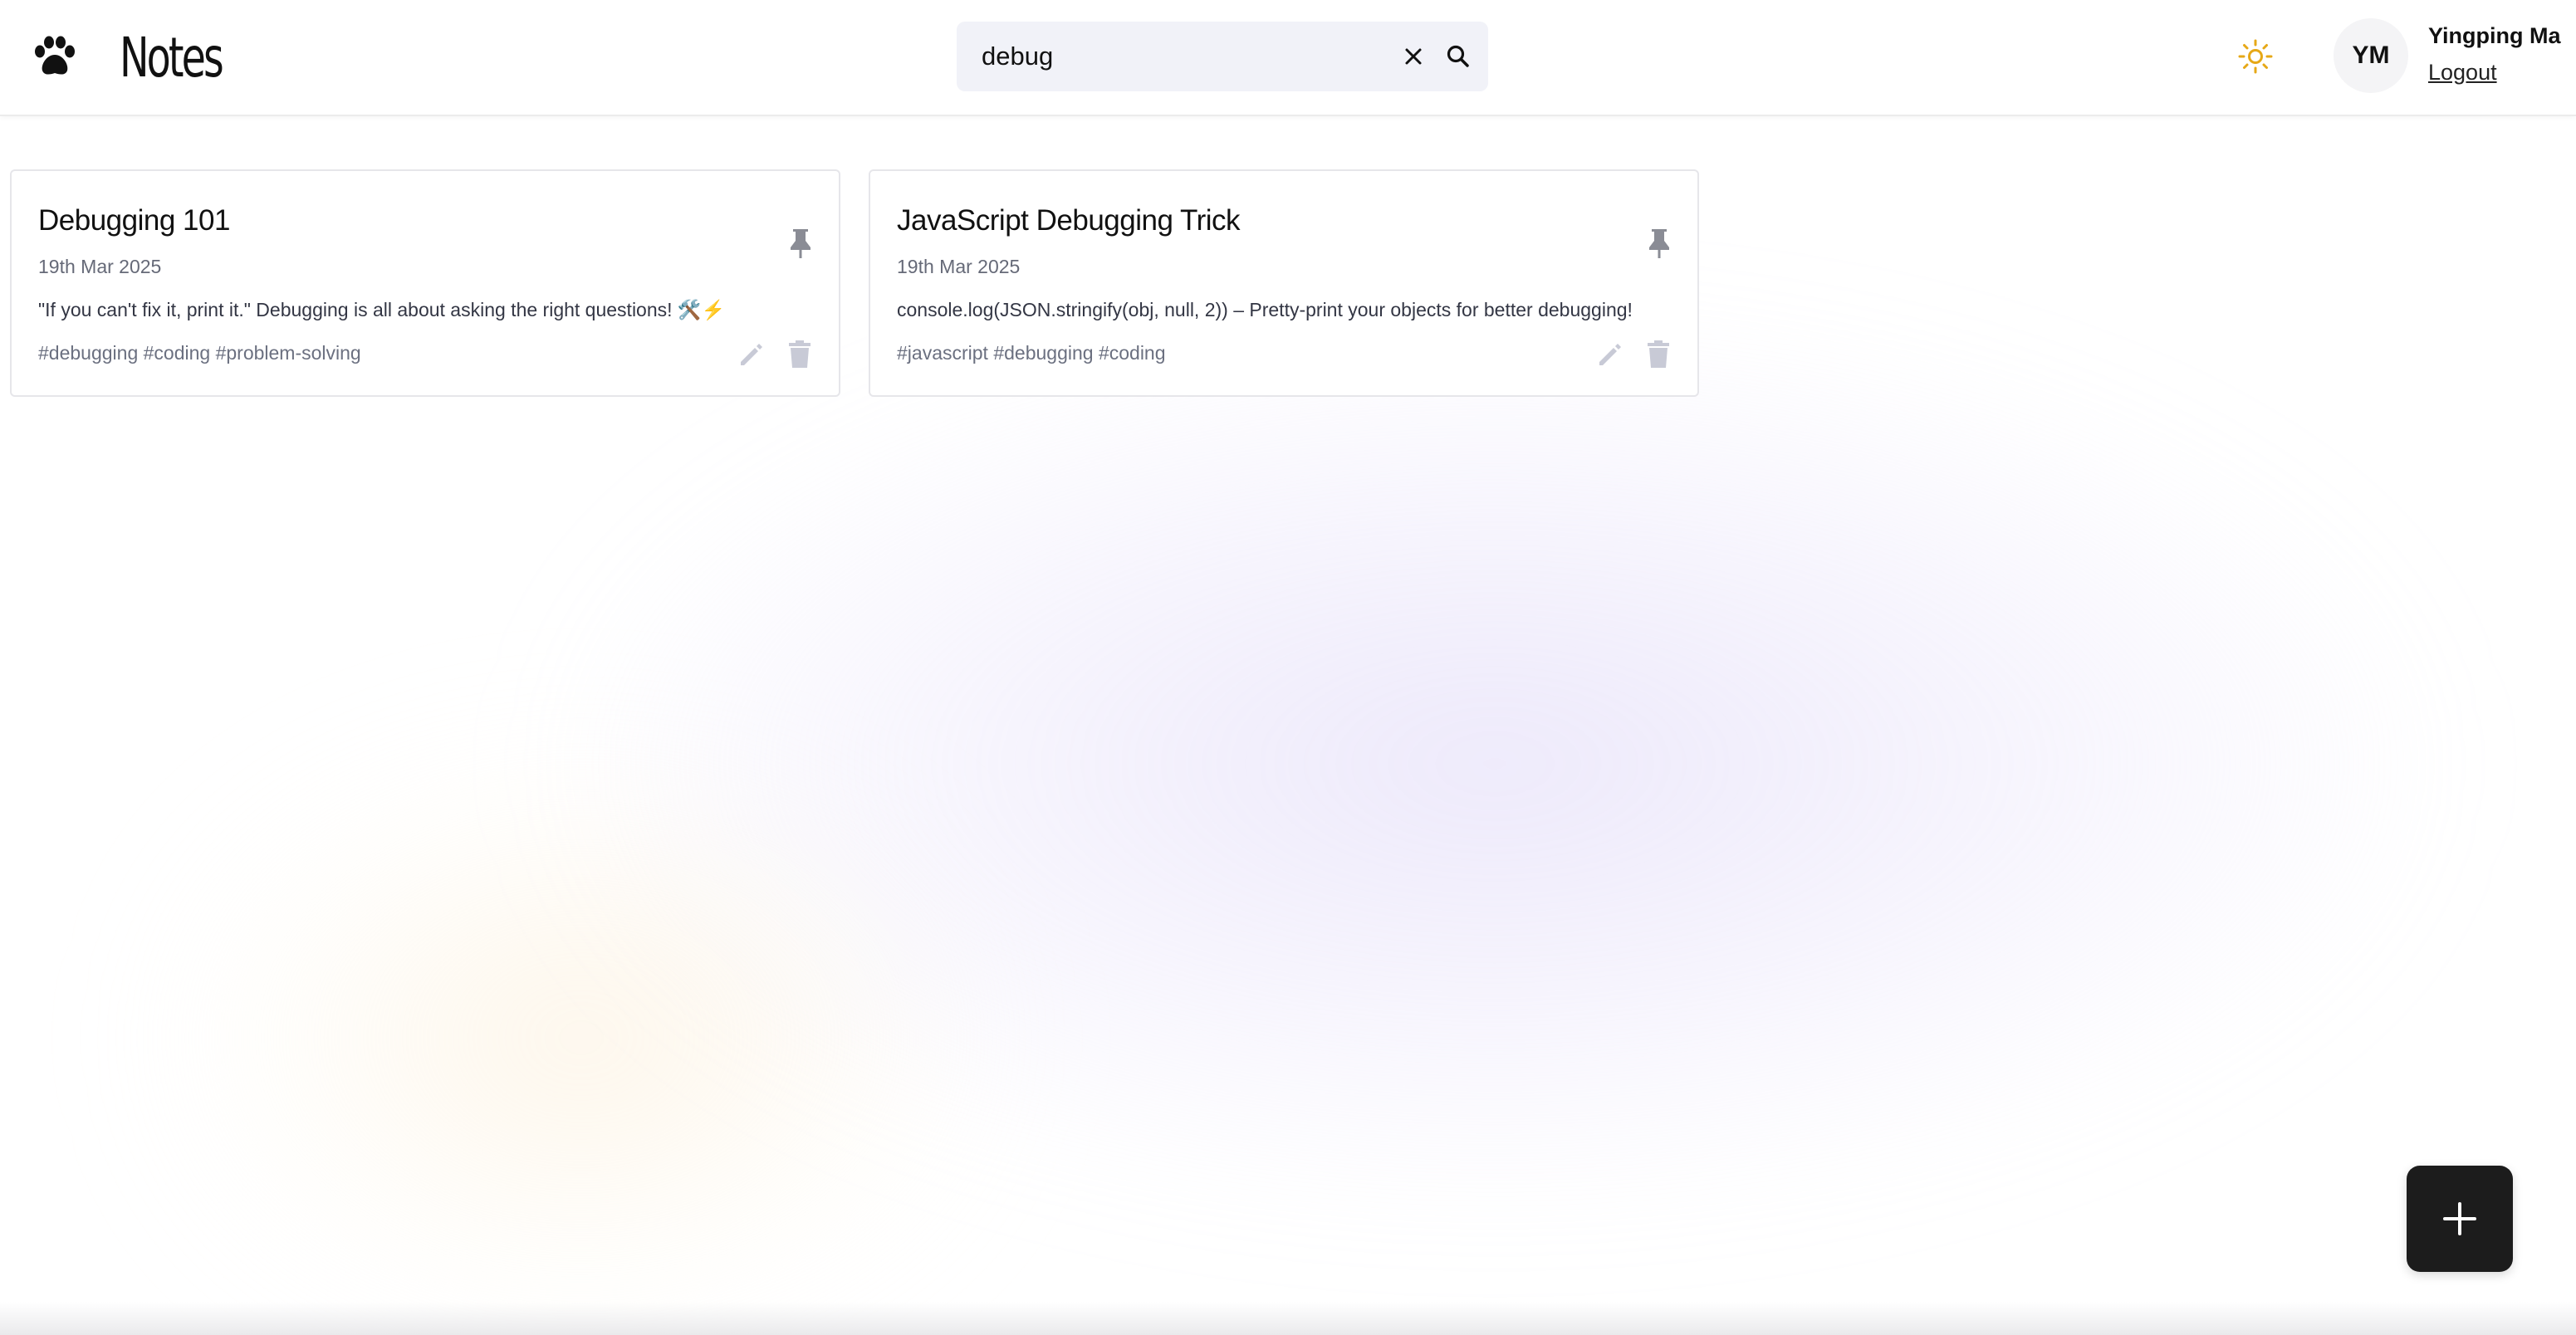  I want to click on background-glow-warm, so click(581, 1037).